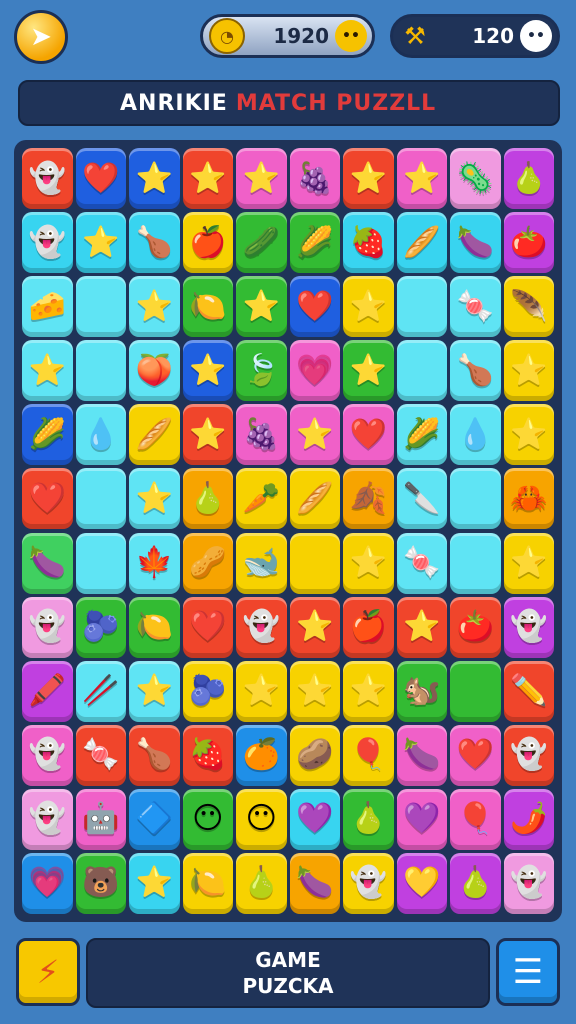 The width and height of the screenshot is (576, 1024). What do you see at coordinates (207, 563) in the screenshot?
I see `board-tile: 🥜` at bounding box center [207, 563].